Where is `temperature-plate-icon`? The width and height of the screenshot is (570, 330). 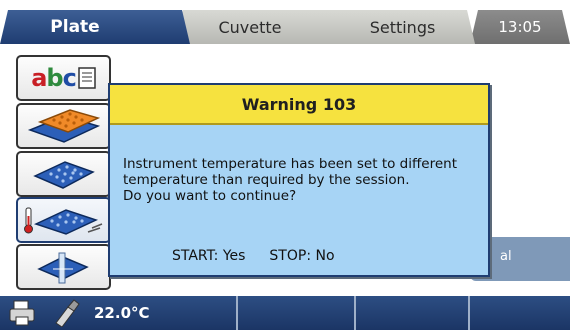 temperature-plate-icon is located at coordinates (62, 221).